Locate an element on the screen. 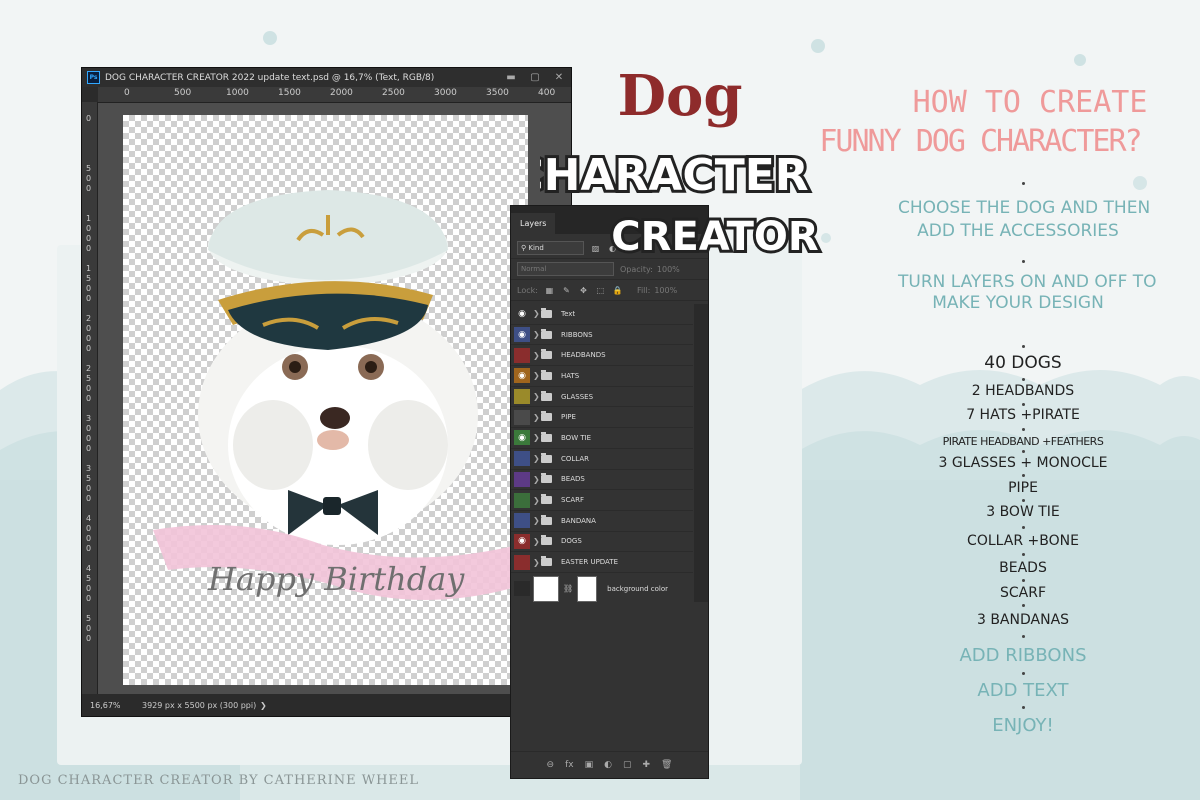 The width and height of the screenshot is (1200, 800). layer-row: ◉ ❯ RIBBONS is located at coordinates (602, 335).